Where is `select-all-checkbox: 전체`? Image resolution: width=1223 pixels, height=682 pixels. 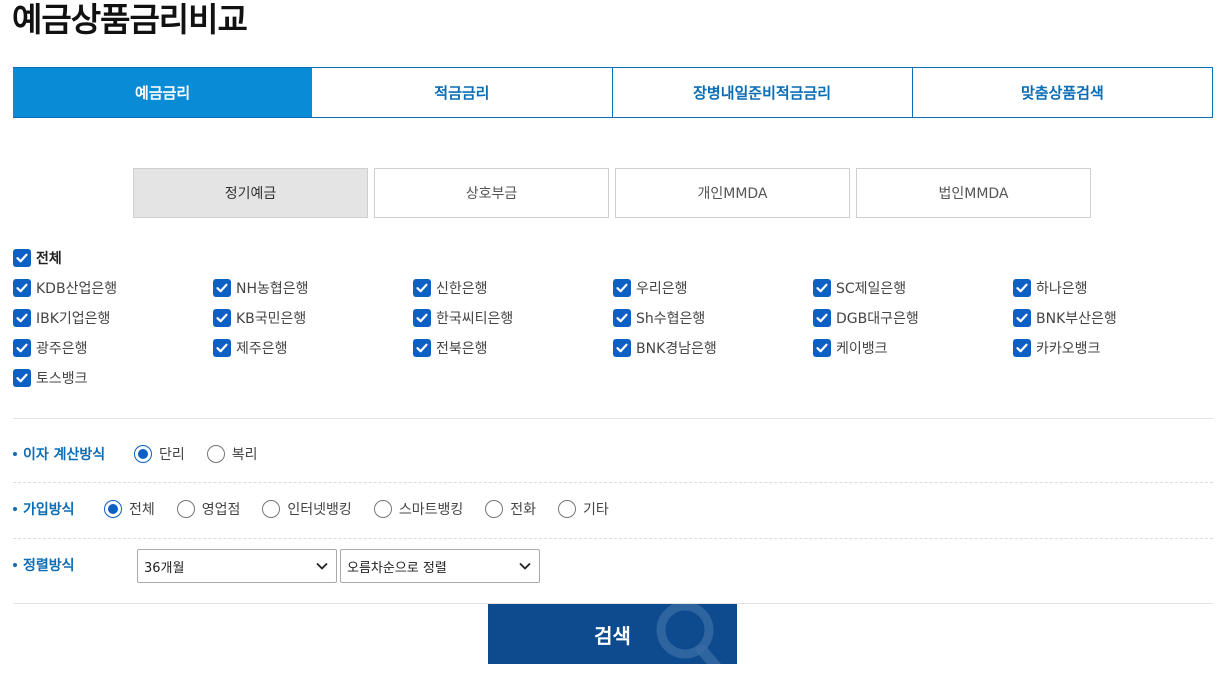
select-all-checkbox: 전체 is located at coordinates (37, 258).